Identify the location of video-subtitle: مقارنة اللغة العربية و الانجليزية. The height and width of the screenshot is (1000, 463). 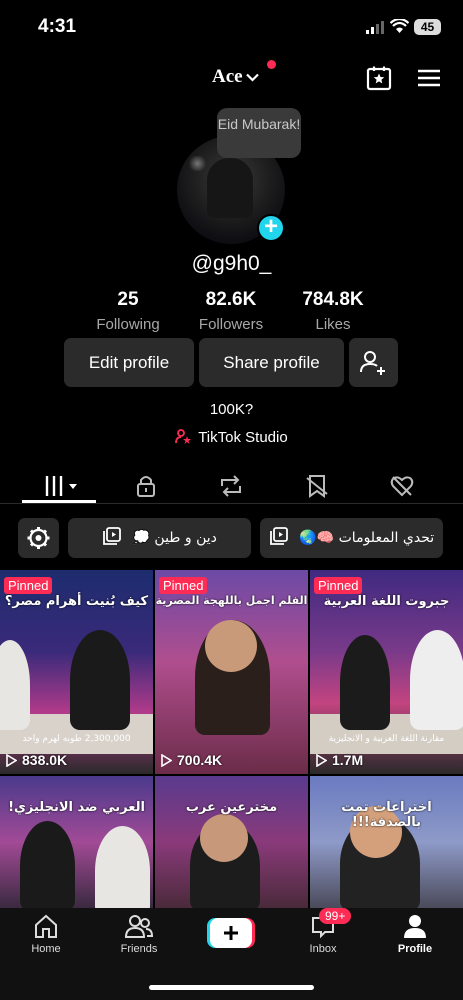
(386, 739).